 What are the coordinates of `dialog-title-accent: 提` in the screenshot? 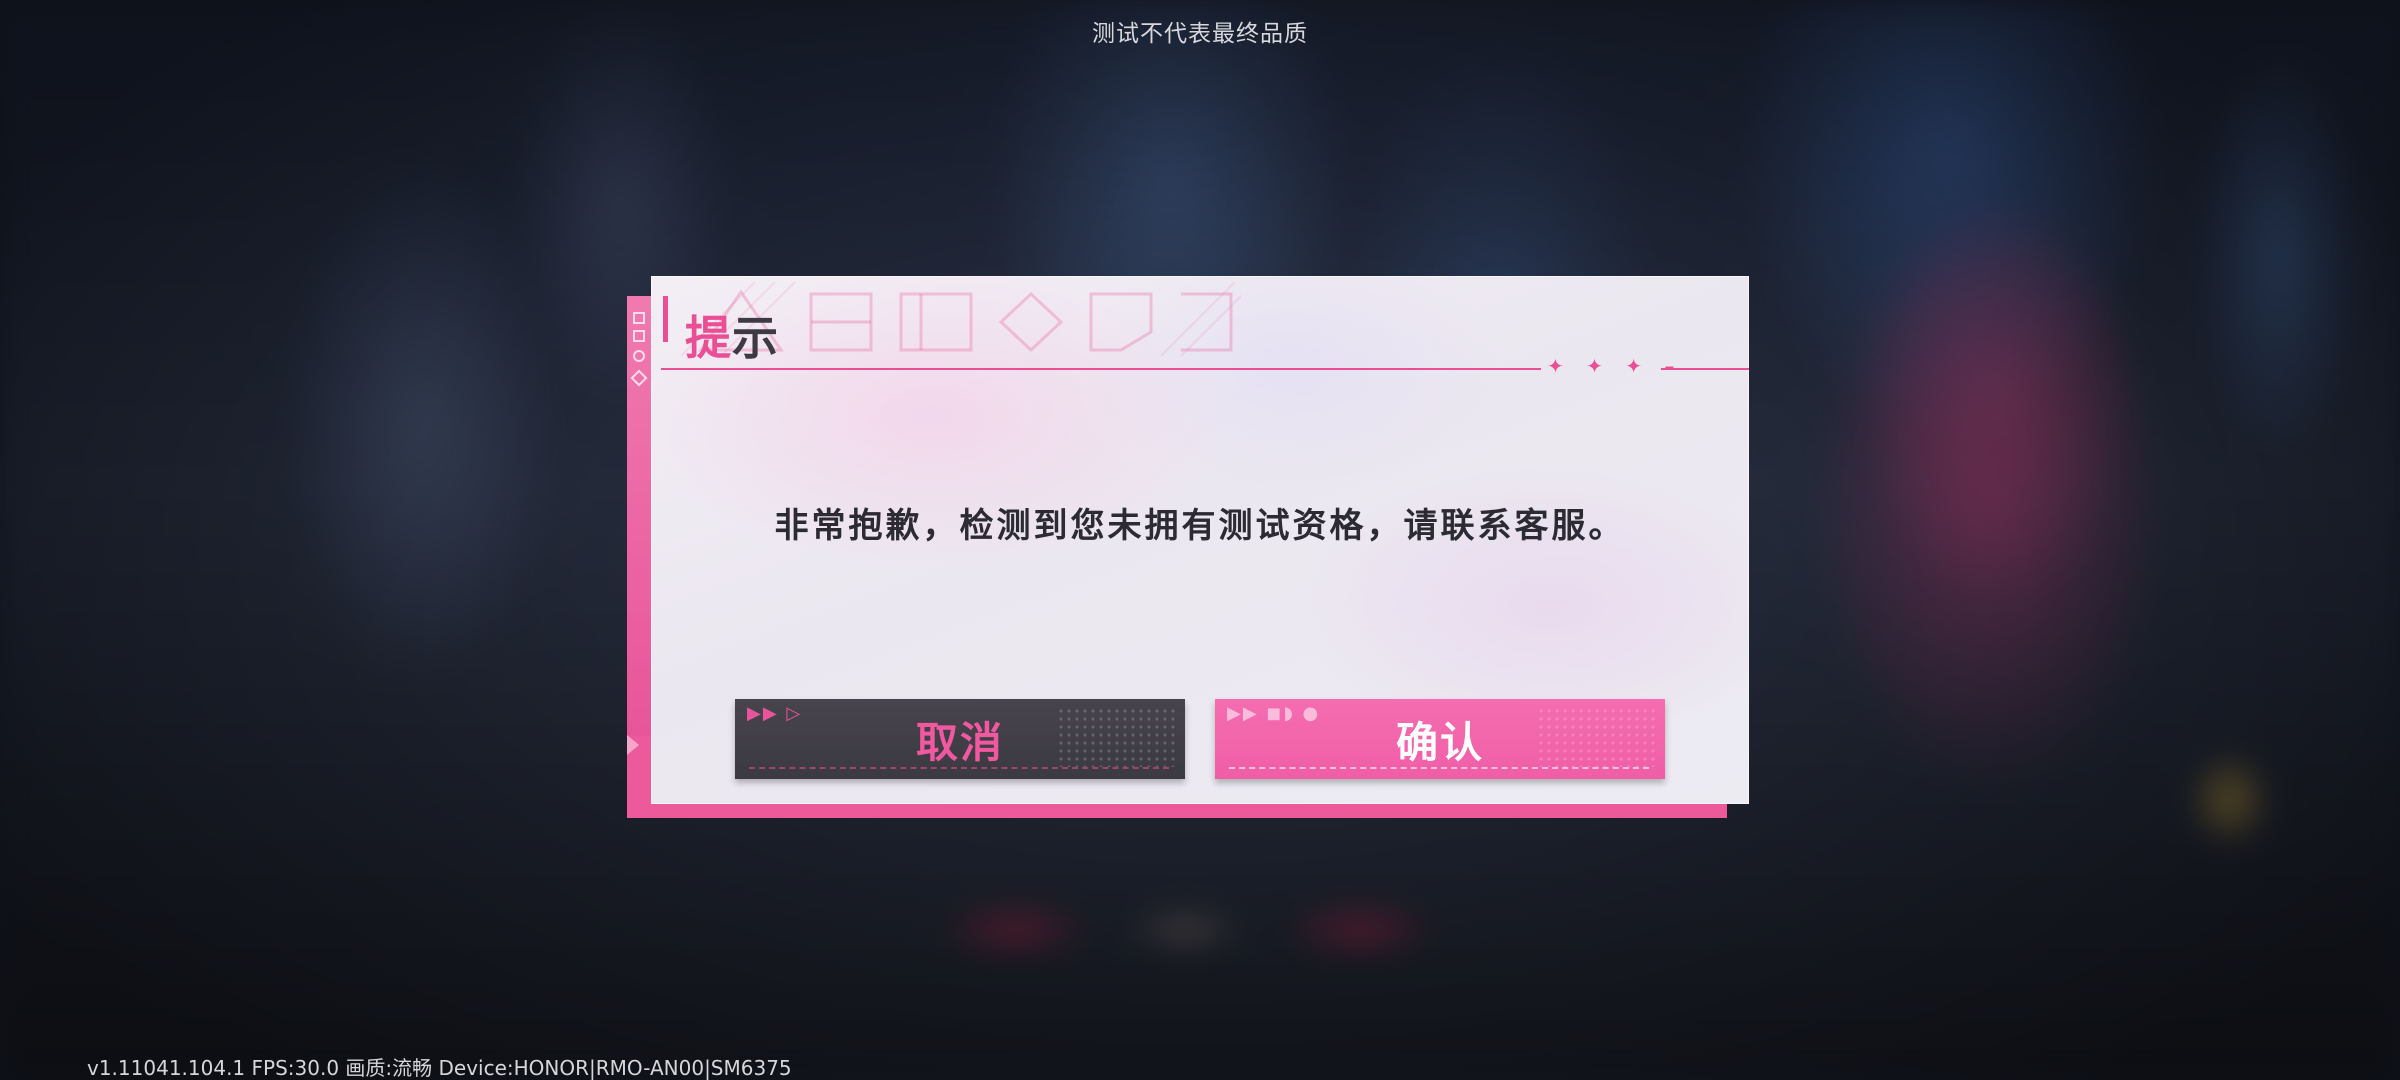 It's located at (708, 338).